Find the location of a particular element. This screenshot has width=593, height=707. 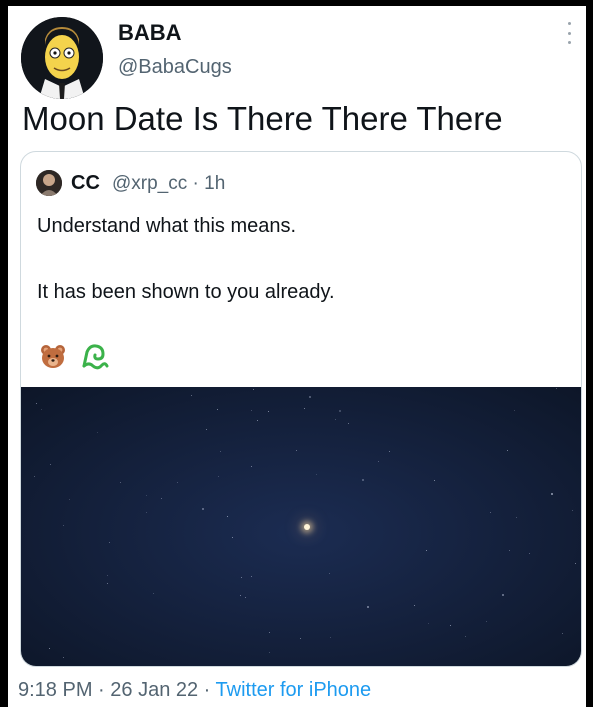

quoted-avatar is located at coordinates (49, 183).